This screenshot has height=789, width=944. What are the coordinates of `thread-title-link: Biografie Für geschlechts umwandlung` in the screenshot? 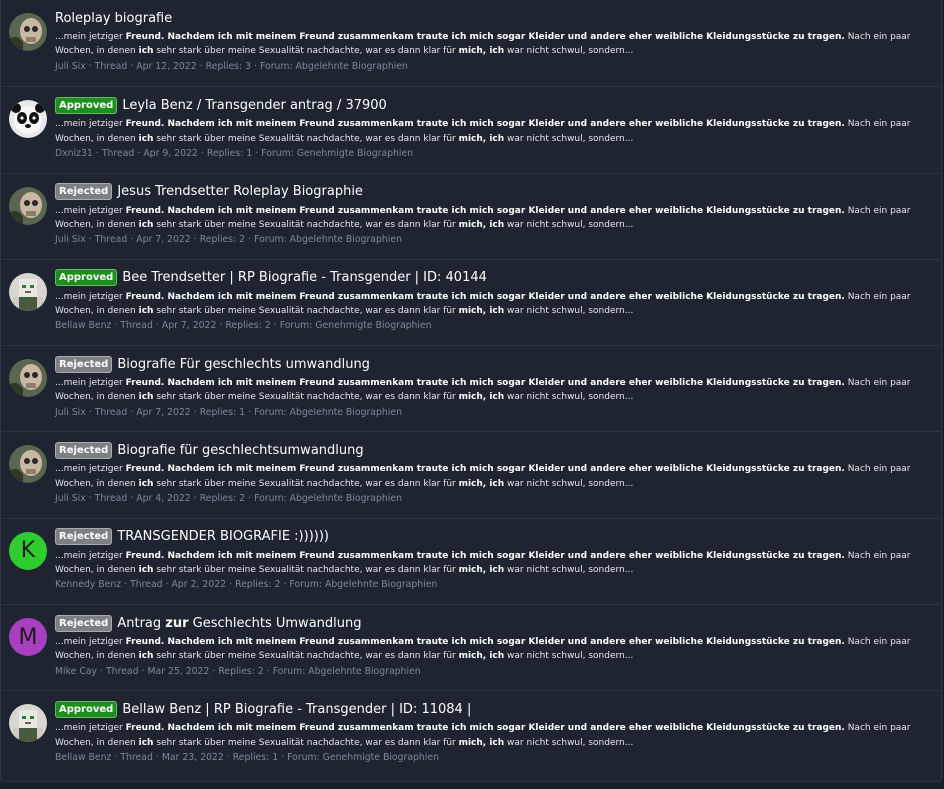 It's located at (243, 364).